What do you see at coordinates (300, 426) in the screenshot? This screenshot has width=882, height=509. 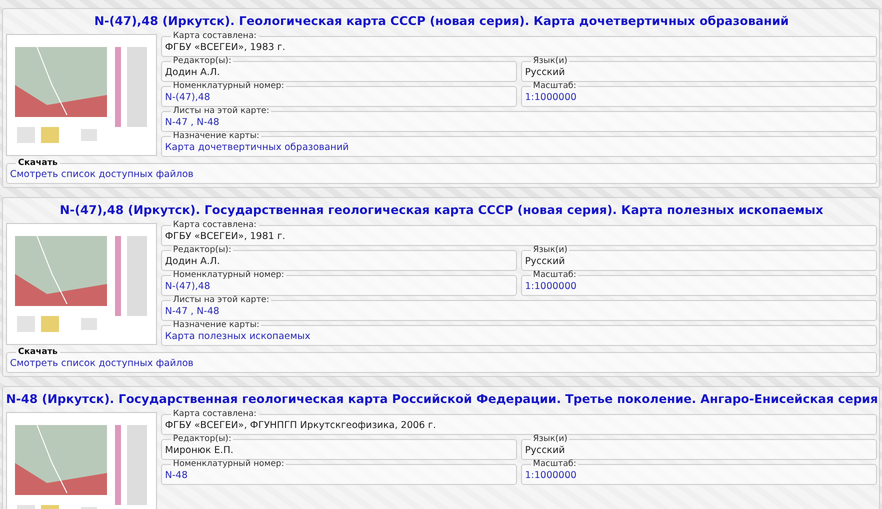 I see `field-value: ФГБУ «ВСЕГЕИ», ФГУНПГП Иркутскгеофизика, 2006 г.` at bounding box center [300, 426].